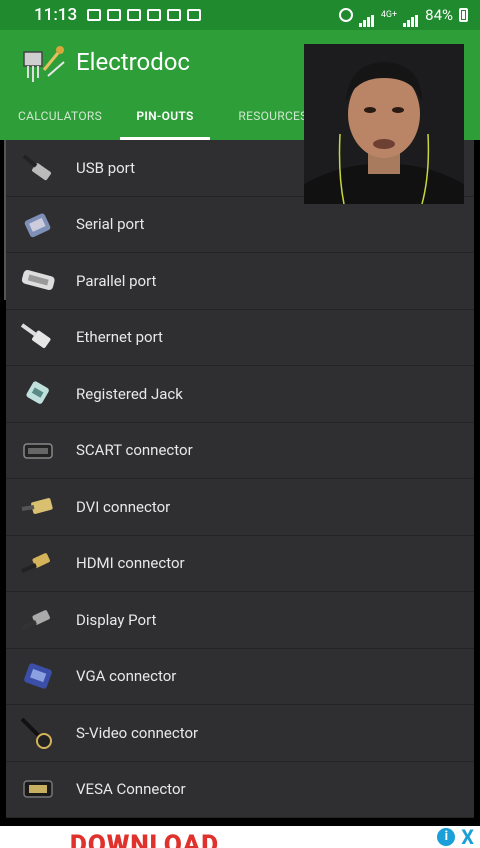 The height and width of the screenshot is (848, 480). I want to click on list-item-serial-port: Serial port, so click(240, 224).